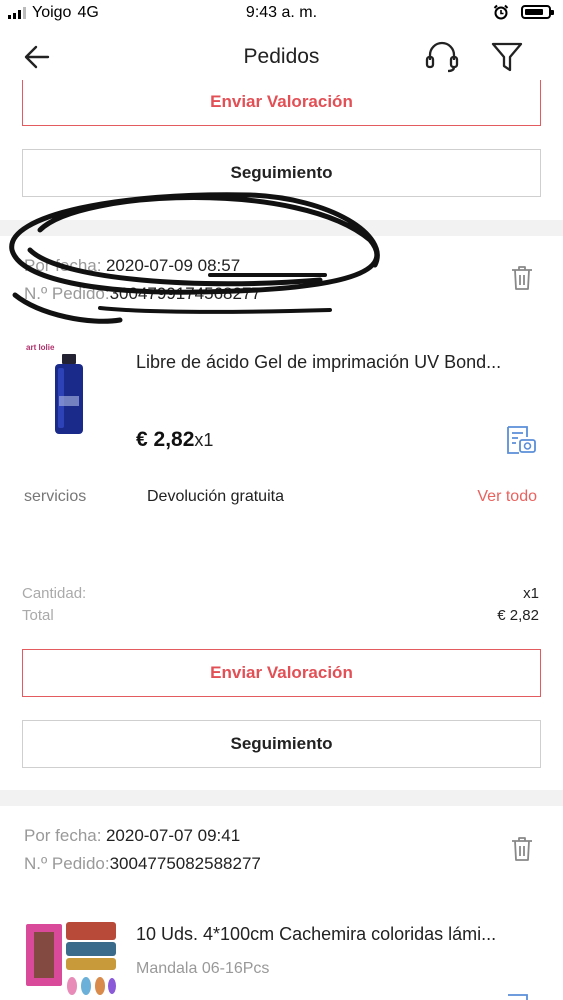 This screenshot has width=563, height=1000. I want to click on order-number: N.º Pedido:3004799174568277, so click(142, 294).